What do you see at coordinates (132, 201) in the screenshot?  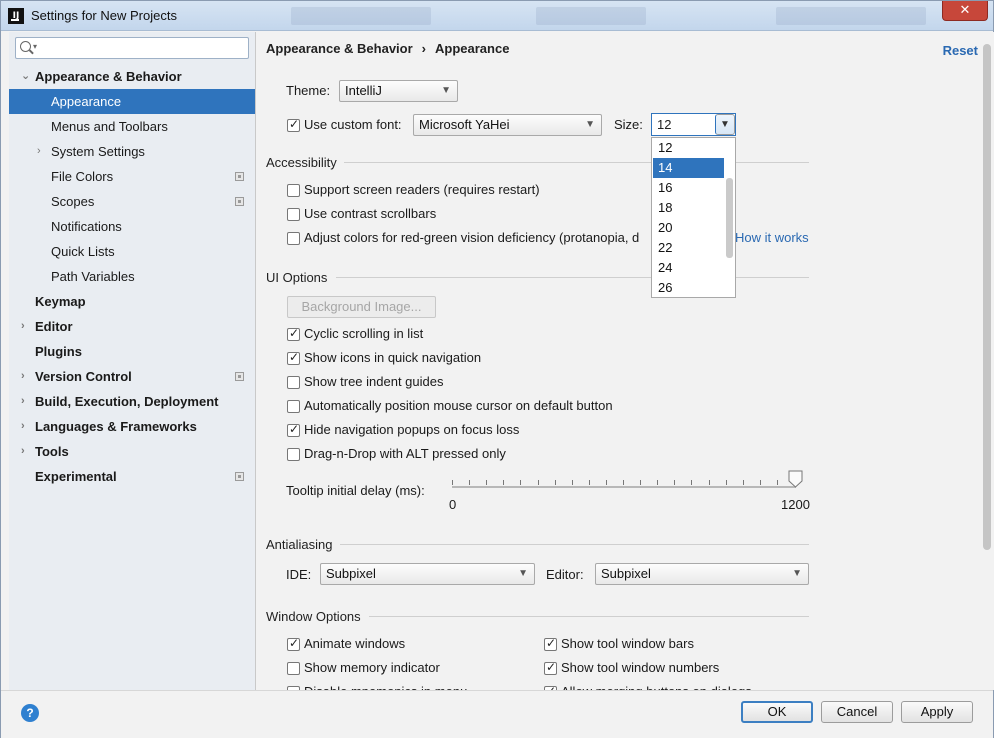 I see `sidebar-item-scopes: Scopes` at bounding box center [132, 201].